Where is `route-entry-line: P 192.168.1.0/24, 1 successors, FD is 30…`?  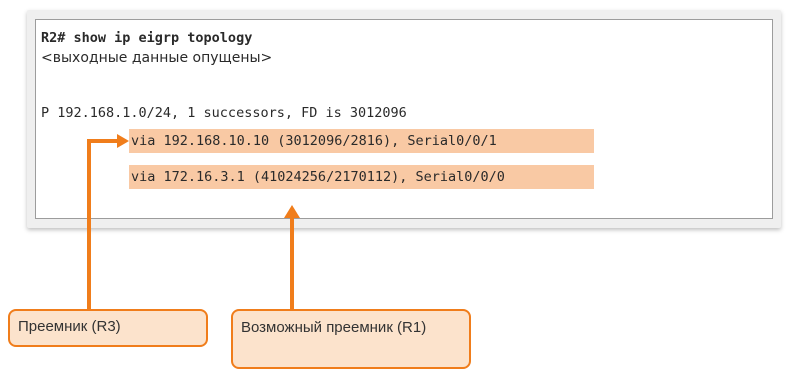
route-entry-line: P 192.168.1.0/24, 1 successors, FD is 30… is located at coordinates (224, 113).